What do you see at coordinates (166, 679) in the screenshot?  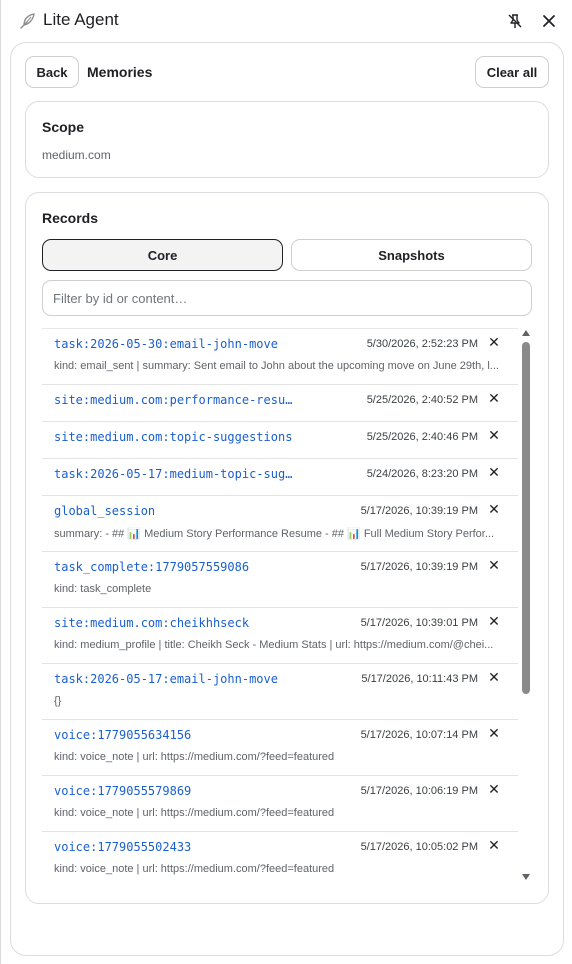 I see `record-id: task:2026-05-17:email-john-move` at bounding box center [166, 679].